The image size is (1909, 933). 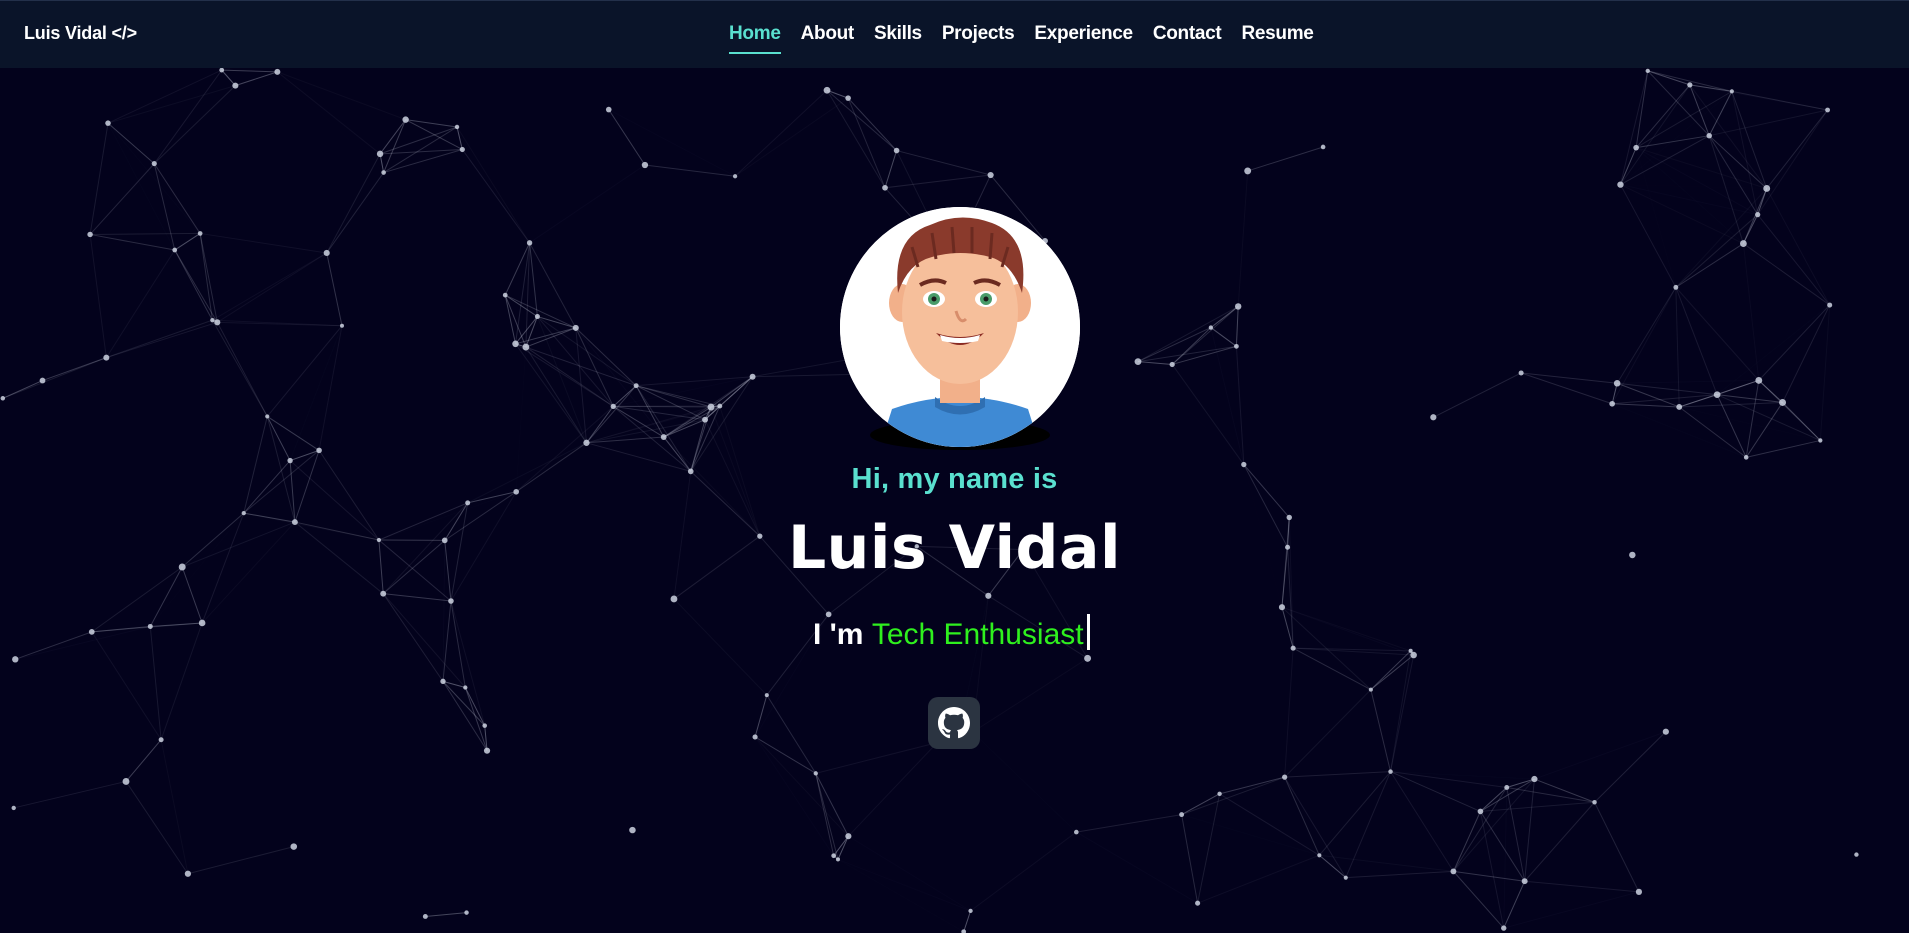 I want to click on tagline-prefix: I 'm, so click(x=842, y=634).